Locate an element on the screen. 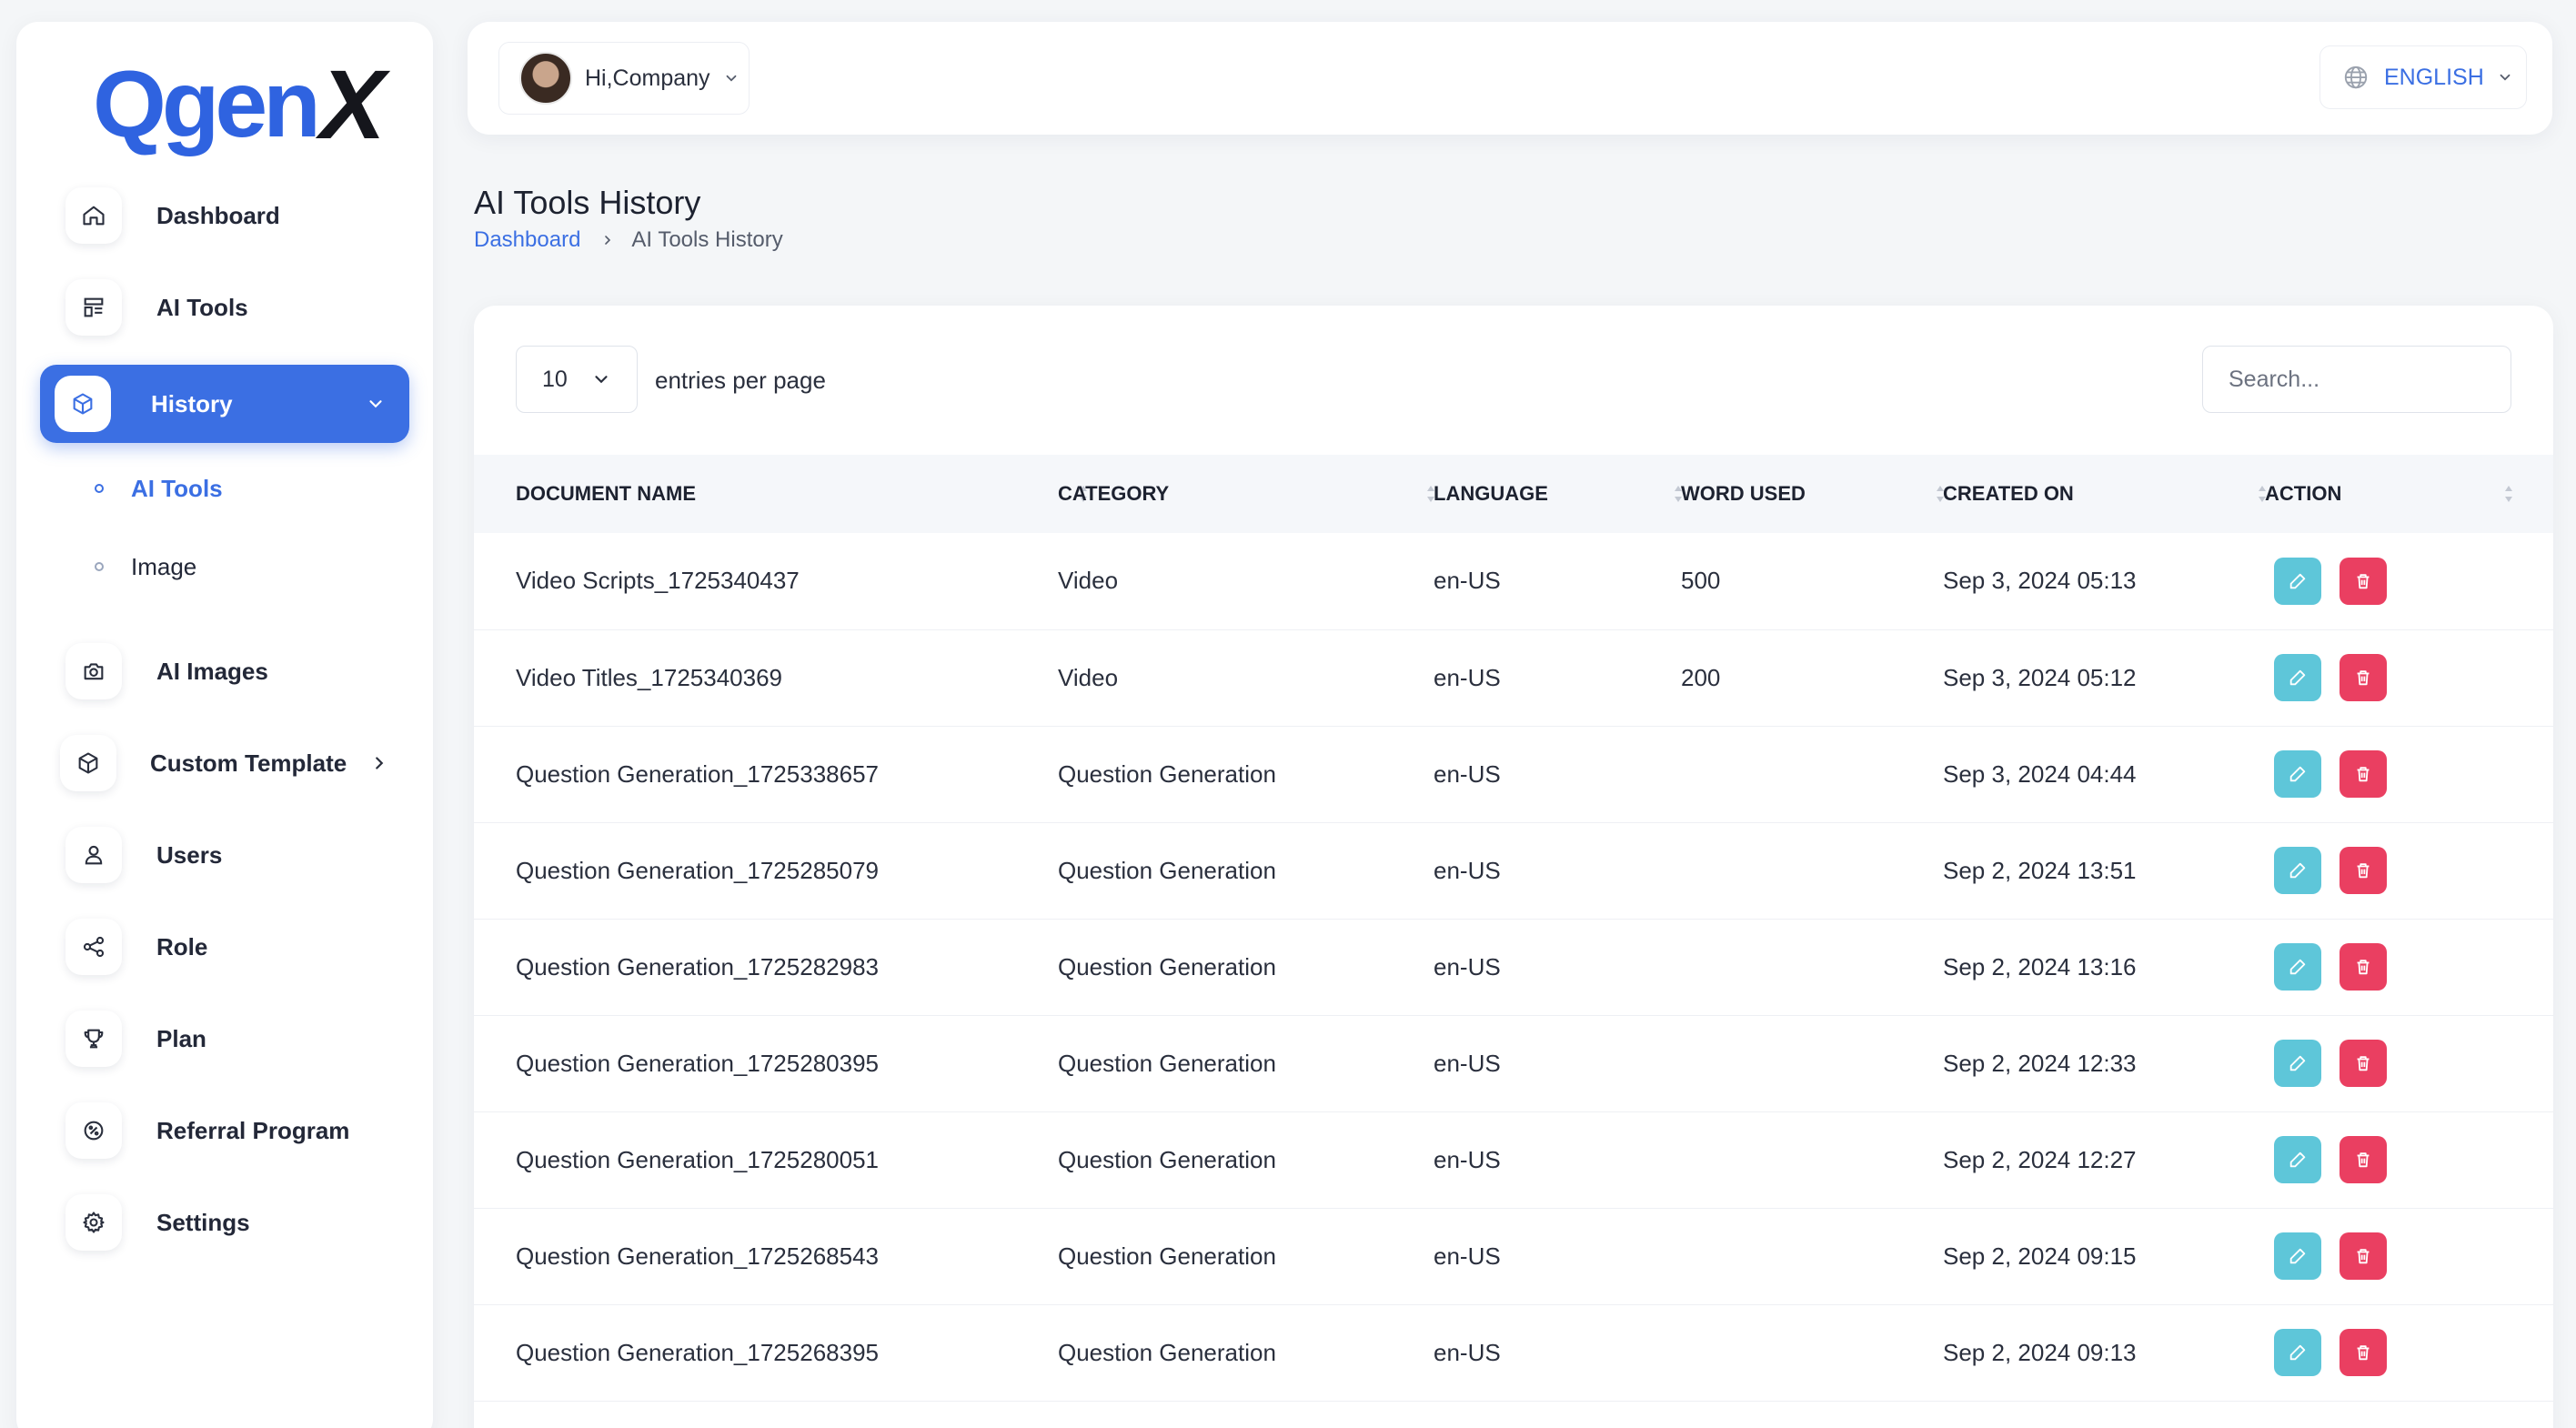  user-menu-button: Hi,Company is located at coordinates (624, 79).